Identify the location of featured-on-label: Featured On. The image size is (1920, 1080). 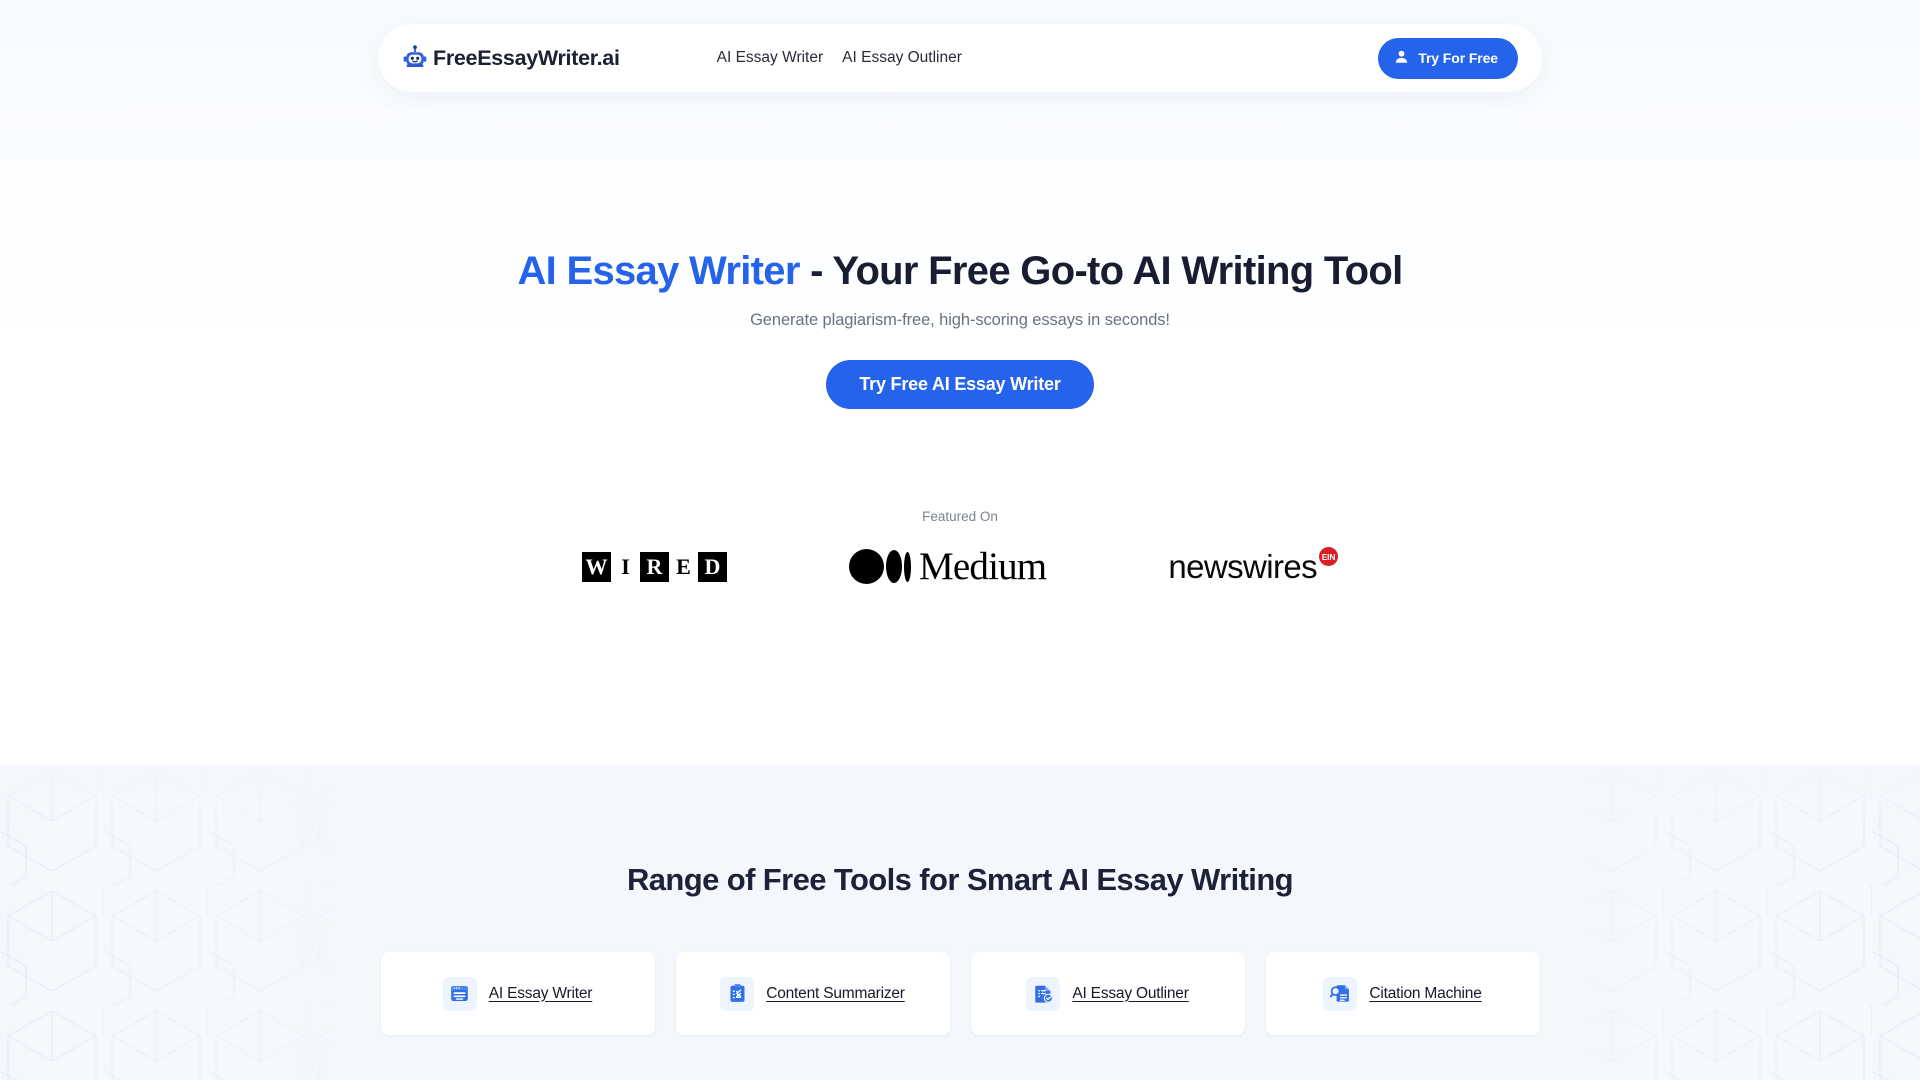
(960, 517).